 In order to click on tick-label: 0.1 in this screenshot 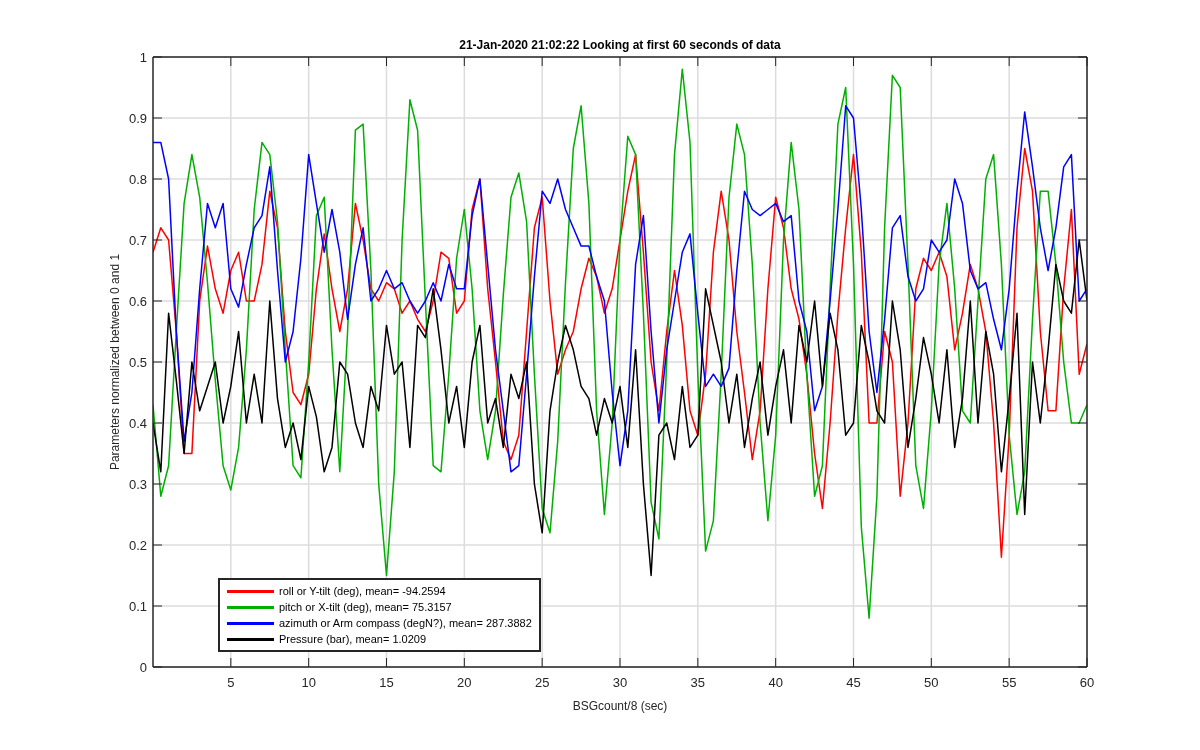, I will do `click(137, 606)`.